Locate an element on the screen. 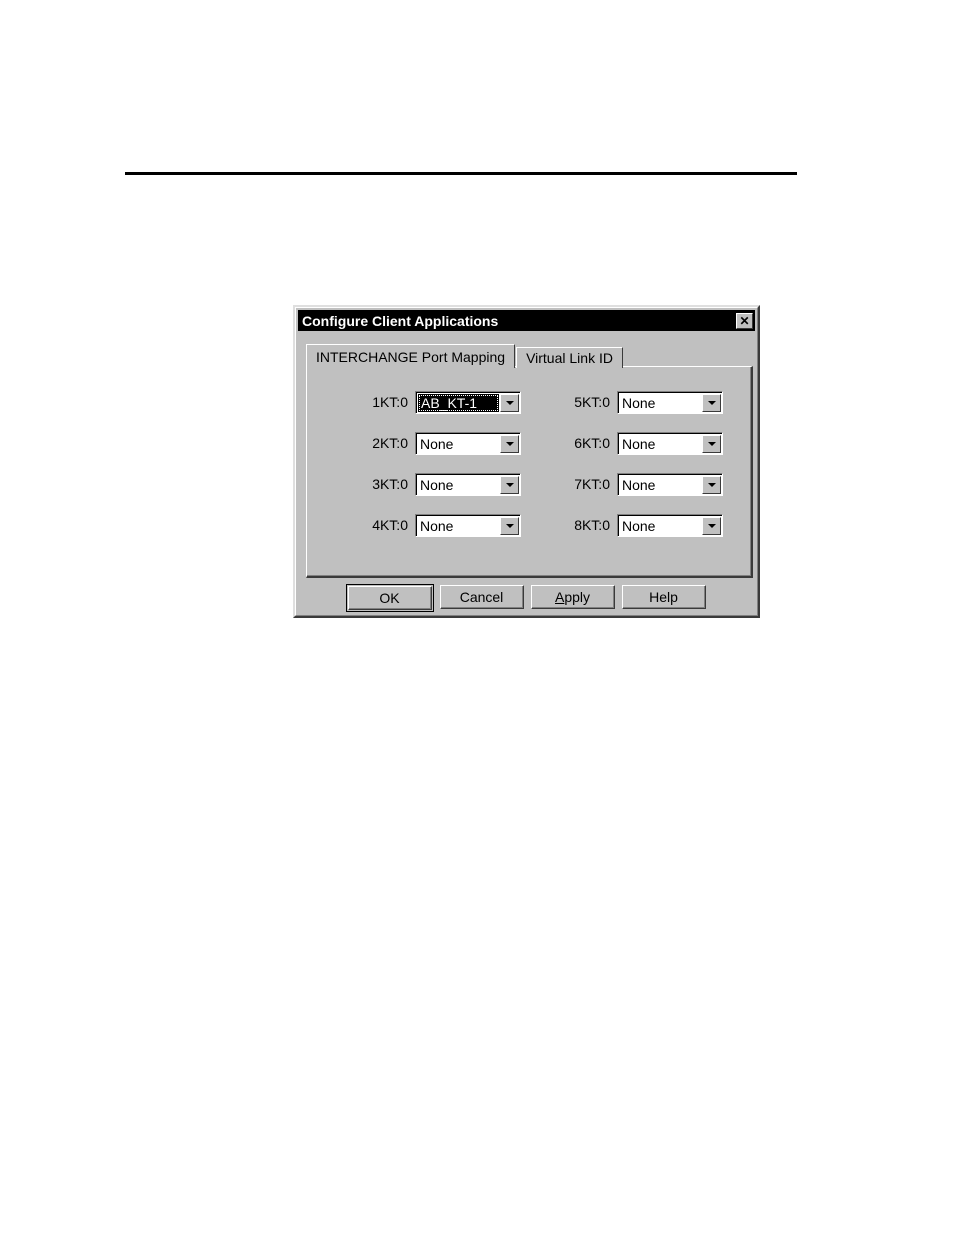 The width and height of the screenshot is (954, 1235). dialog-button-row: OK Cancel Apply Help is located at coordinates (526, 598).